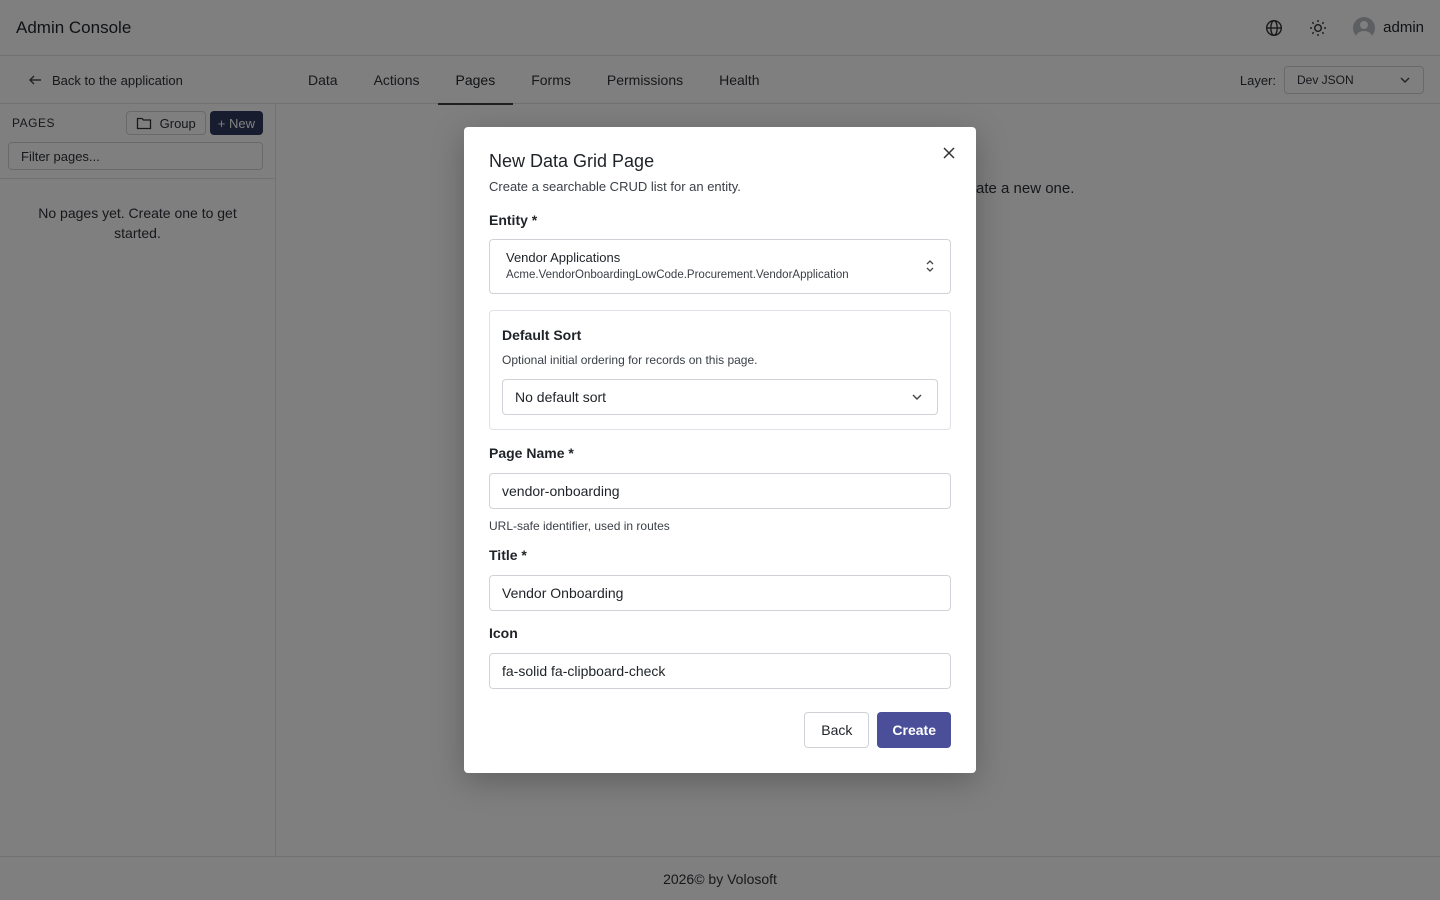 The image size is (1440, 900). What do you see at coordinates (561, 397) in the screenshot?
I see `default-sort-value: No default sort` at bounding box center [561, 397].